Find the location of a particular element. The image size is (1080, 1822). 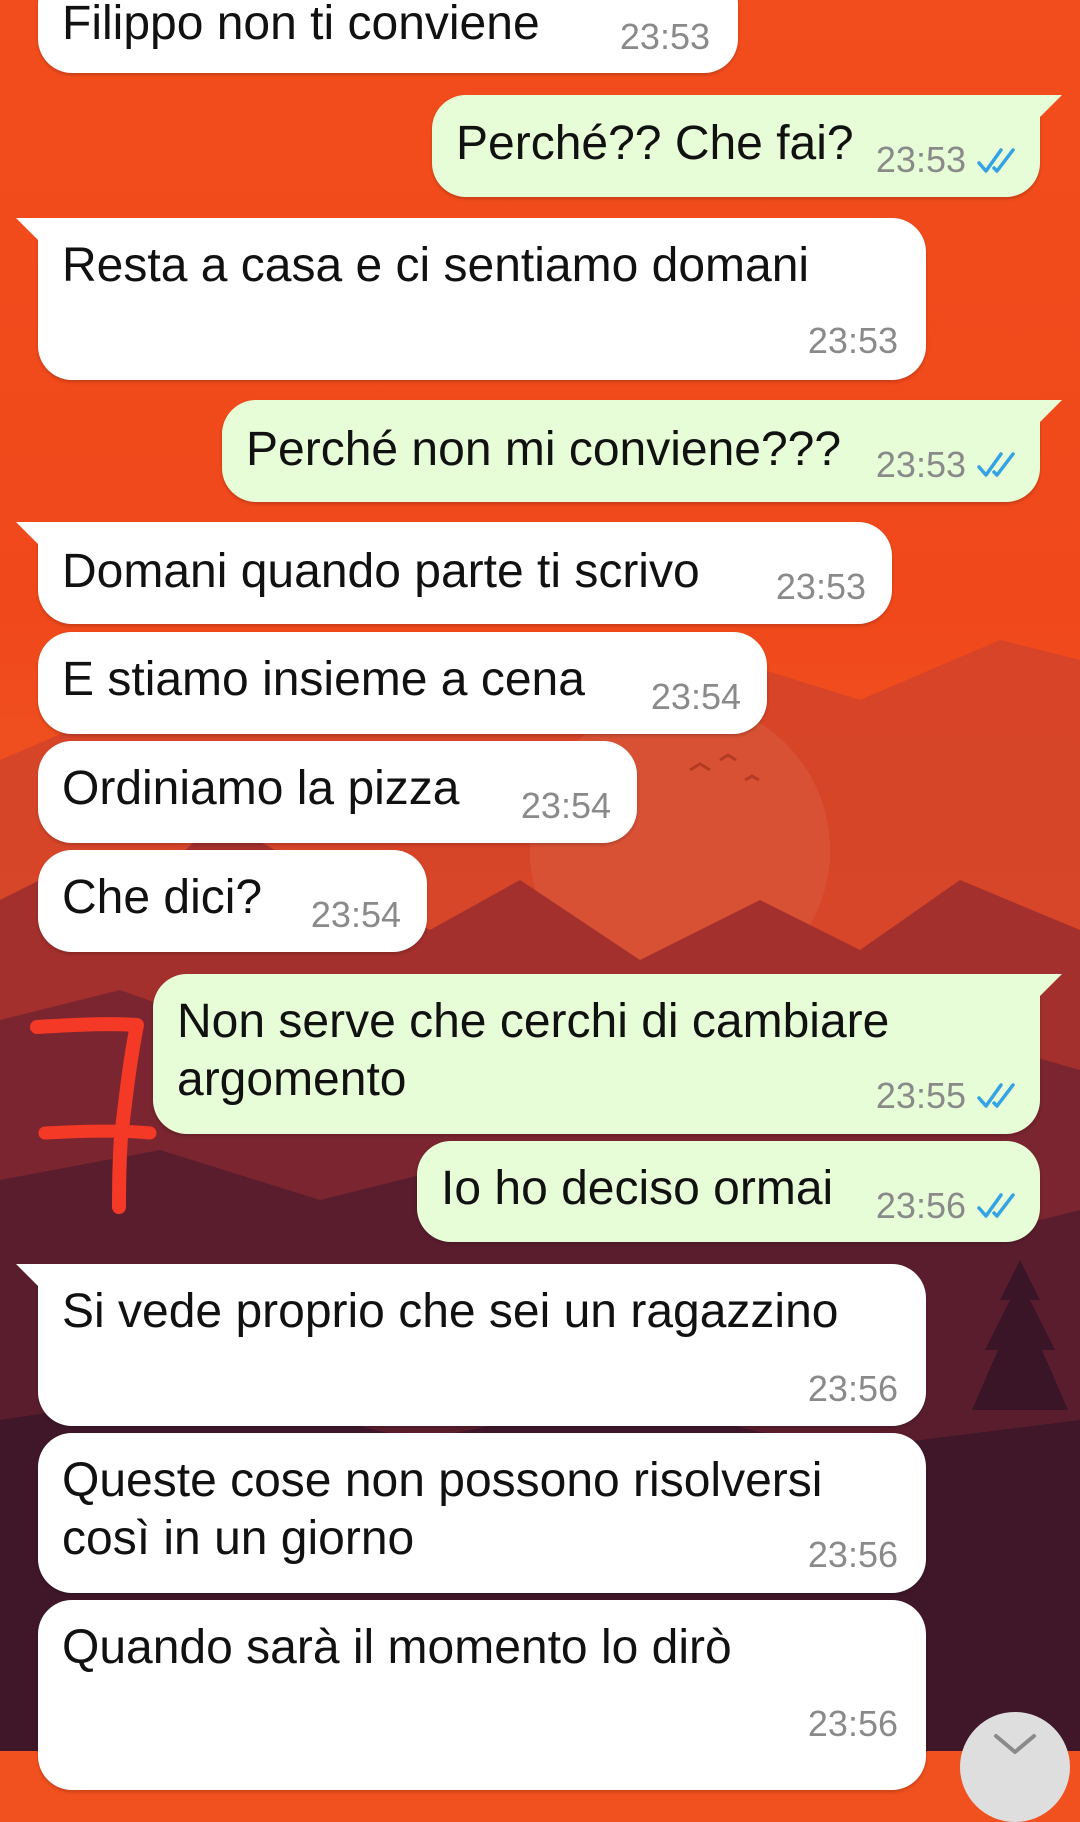

message-time: 23:55 is located at coordinates (920, 1095).